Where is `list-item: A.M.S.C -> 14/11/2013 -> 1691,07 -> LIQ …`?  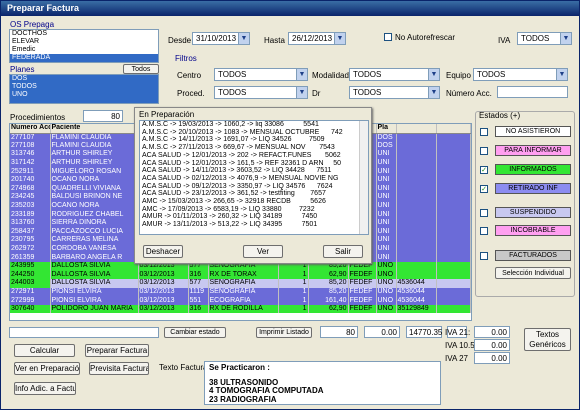
list-item: A.M.S.C -> 14/11/2013 -> 1691,07 -> LIQ … is located at coordinates (254, 140).